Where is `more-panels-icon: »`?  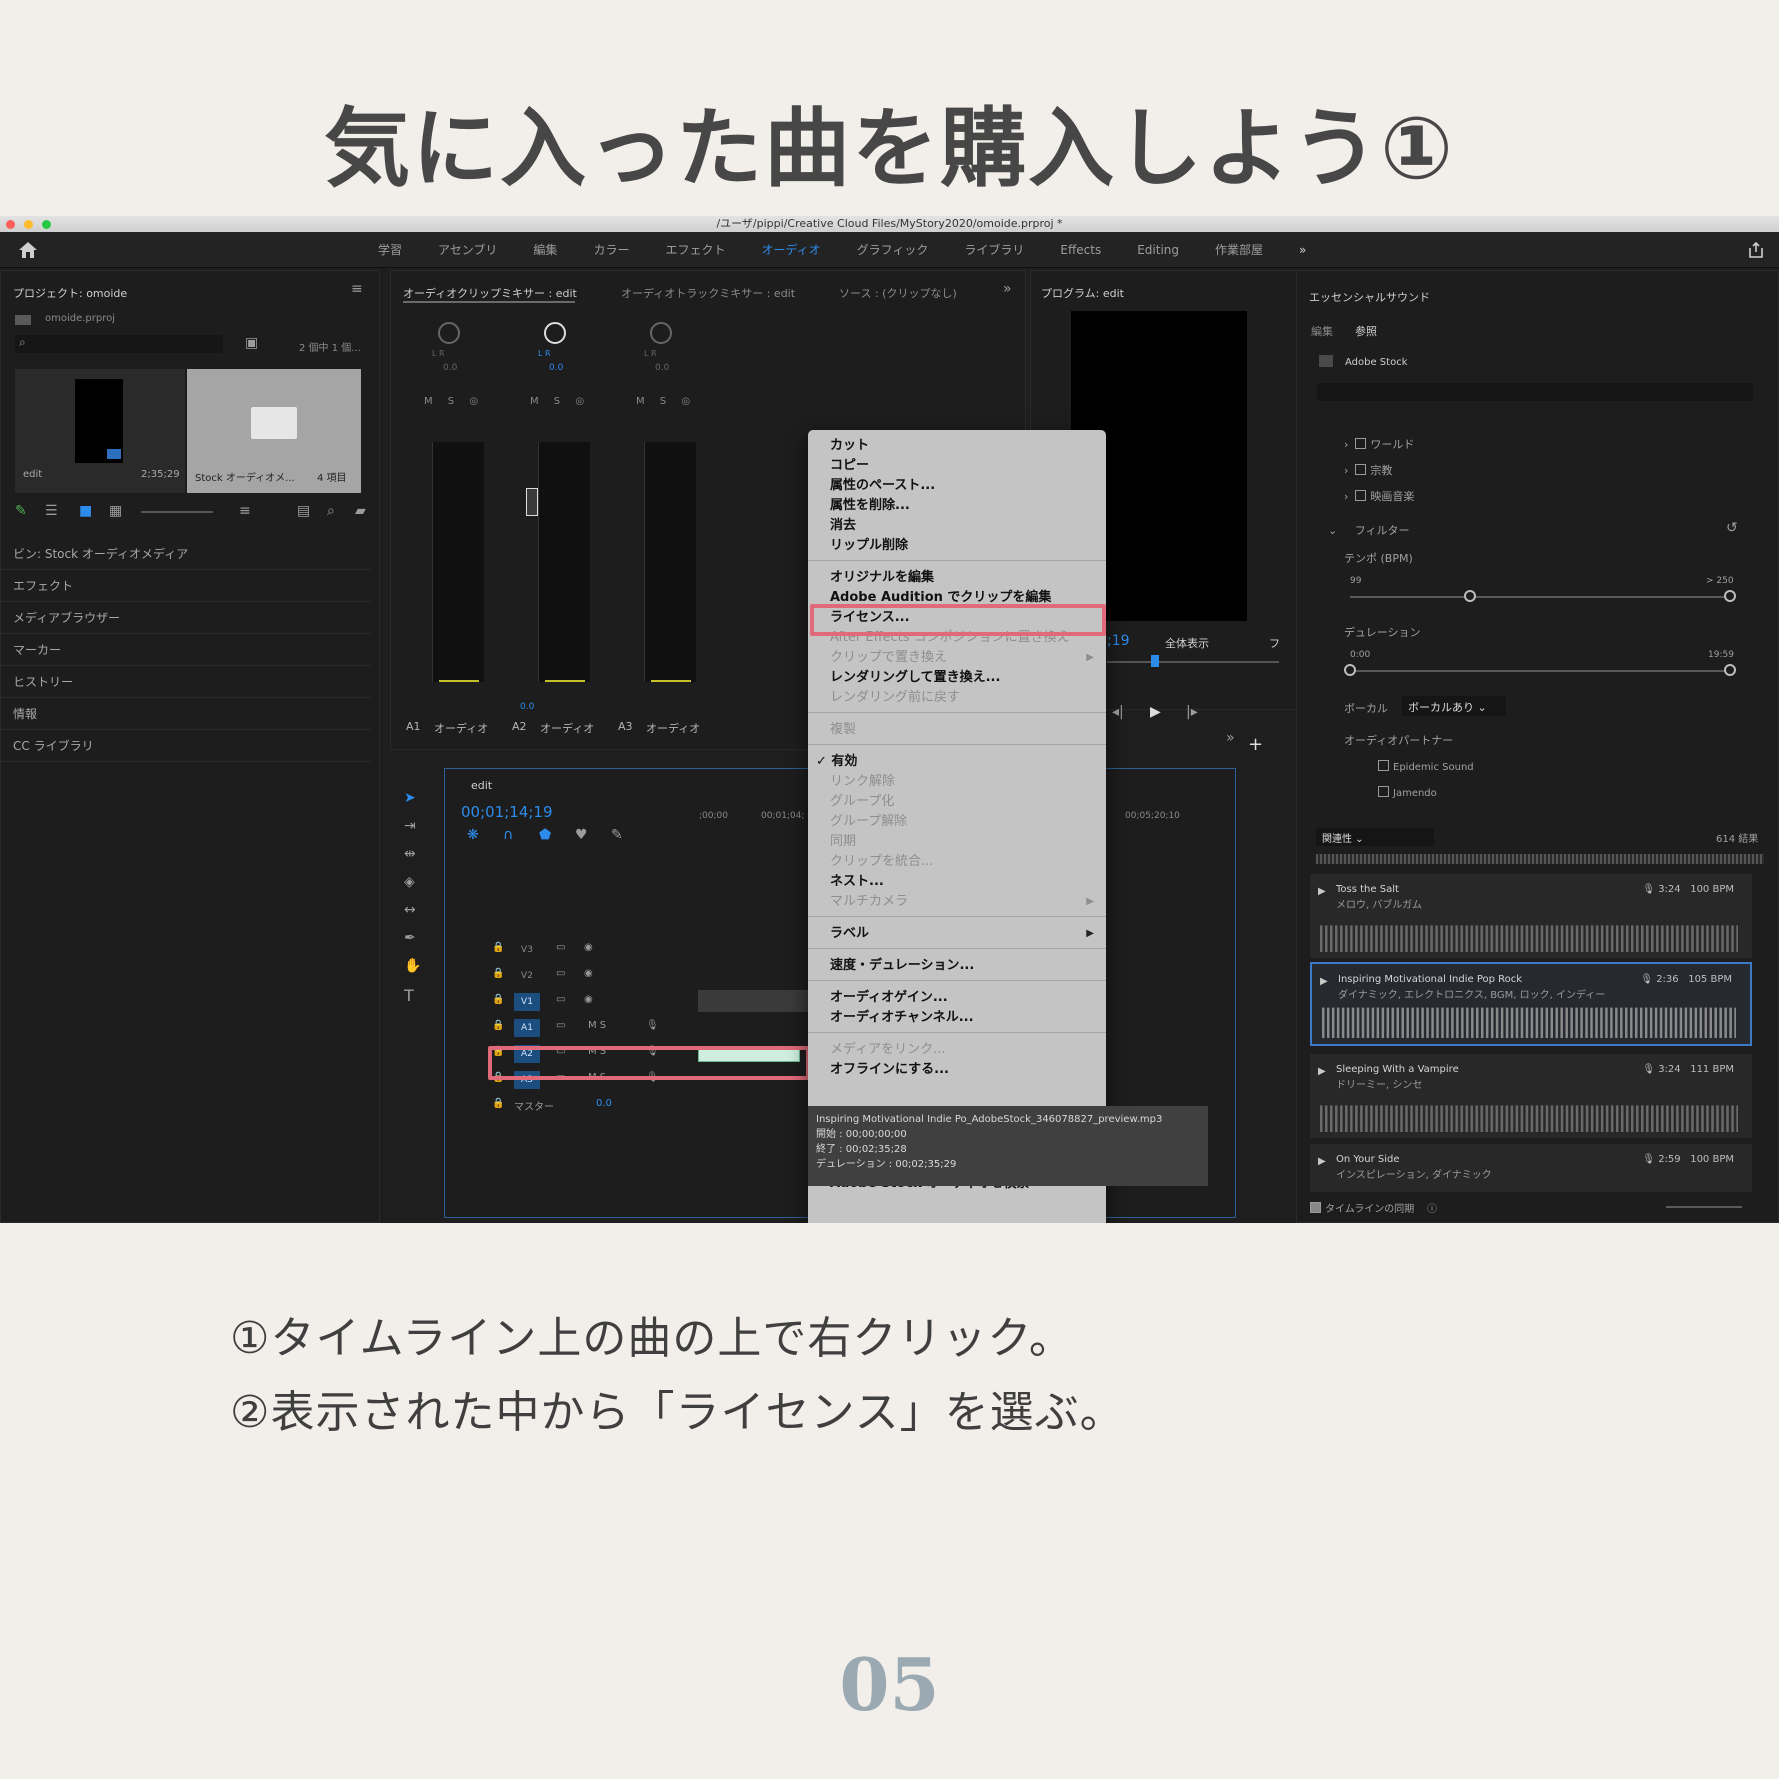
more-panels-icon: » is located at coordinates (1007, 289).